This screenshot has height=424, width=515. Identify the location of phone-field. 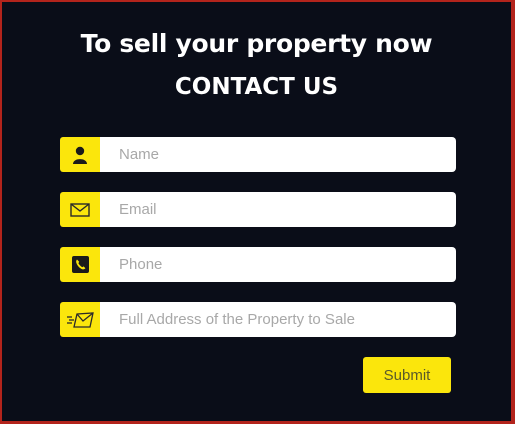
(278, 264).